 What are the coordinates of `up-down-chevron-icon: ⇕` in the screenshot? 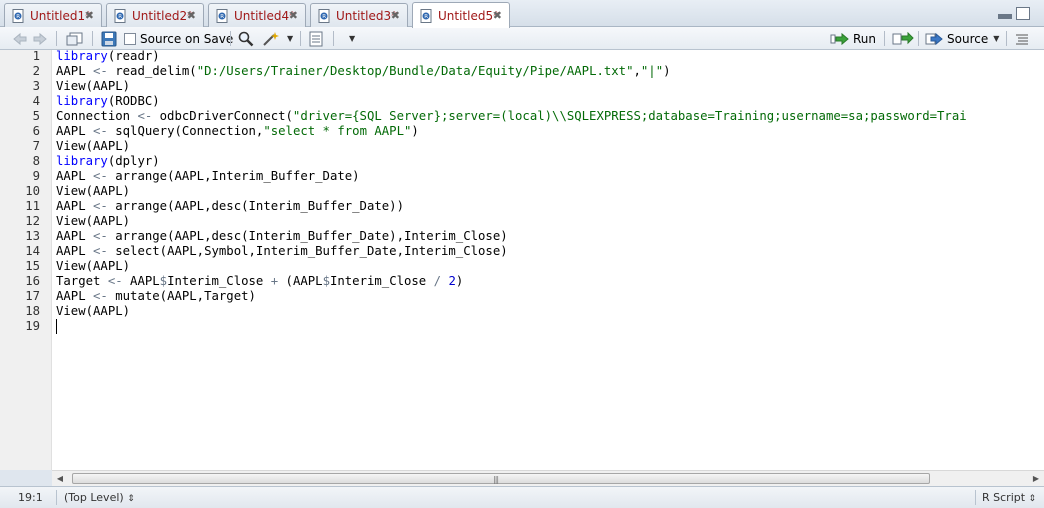 It's located at (1032, 499).